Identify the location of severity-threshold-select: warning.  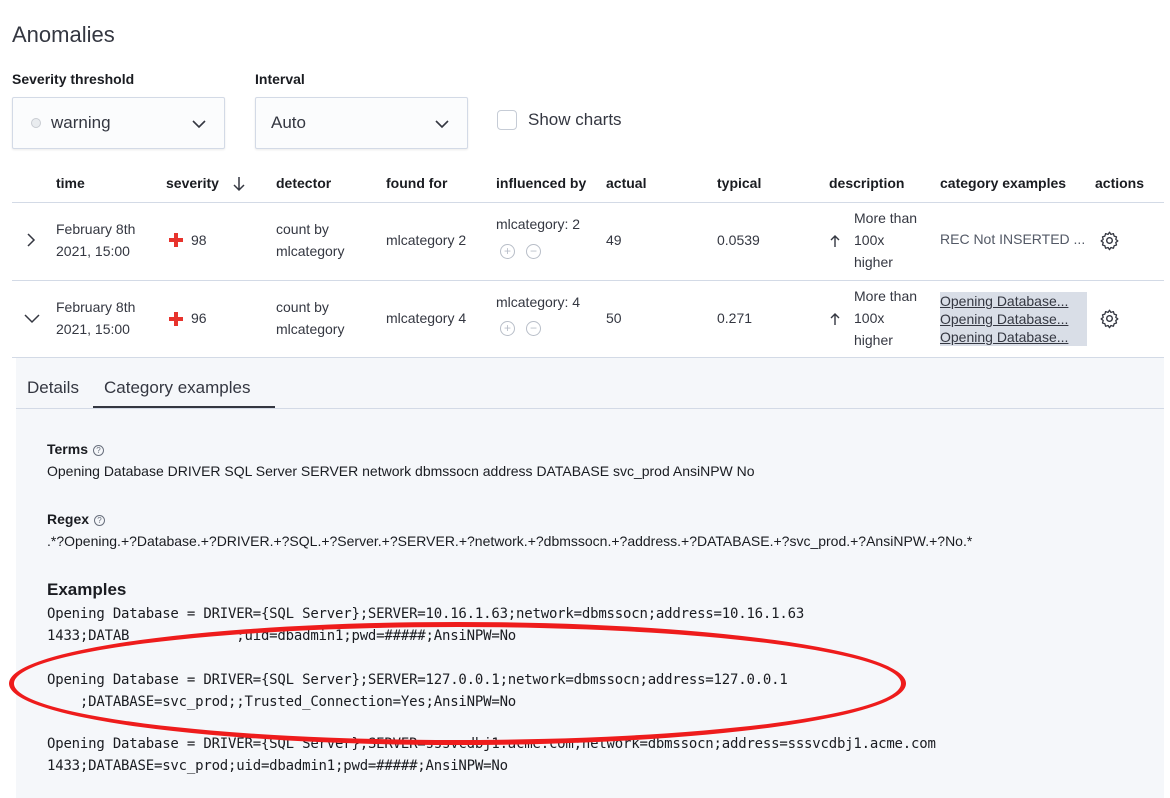
(118, 123).